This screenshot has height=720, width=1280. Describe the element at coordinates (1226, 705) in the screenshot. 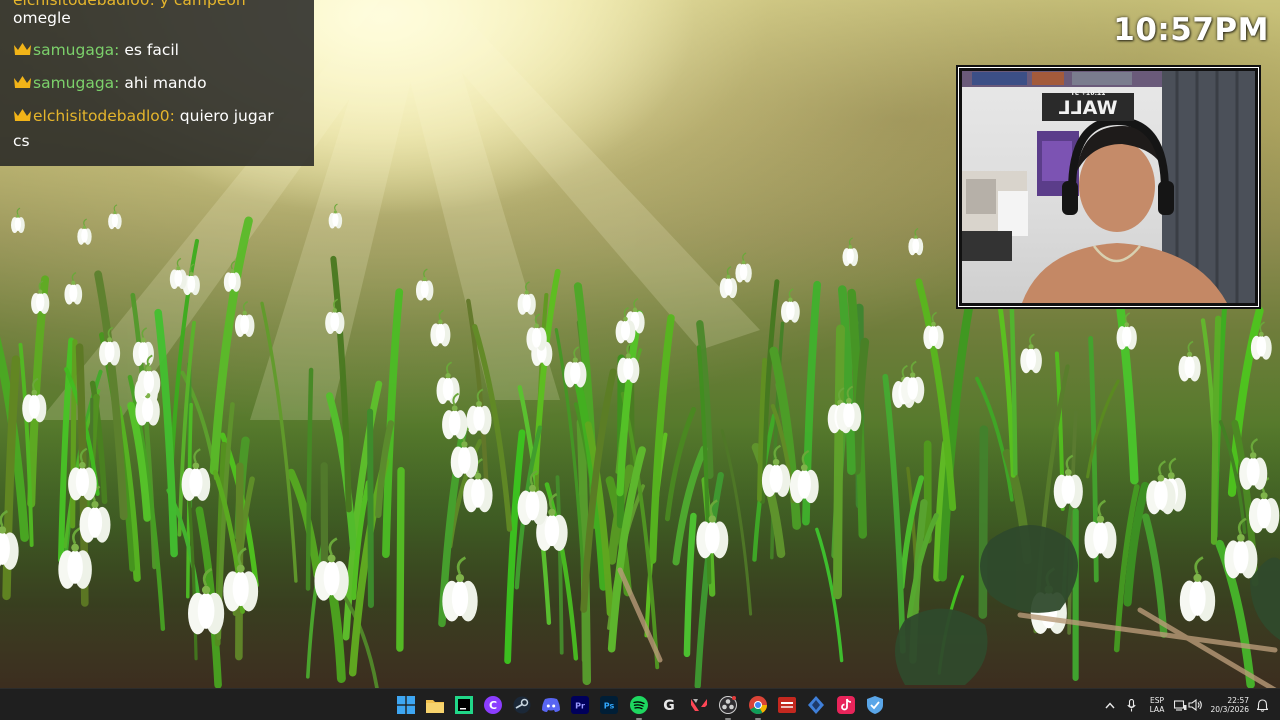

I see `system-clock: 22:57 20/3/2026` at that location.